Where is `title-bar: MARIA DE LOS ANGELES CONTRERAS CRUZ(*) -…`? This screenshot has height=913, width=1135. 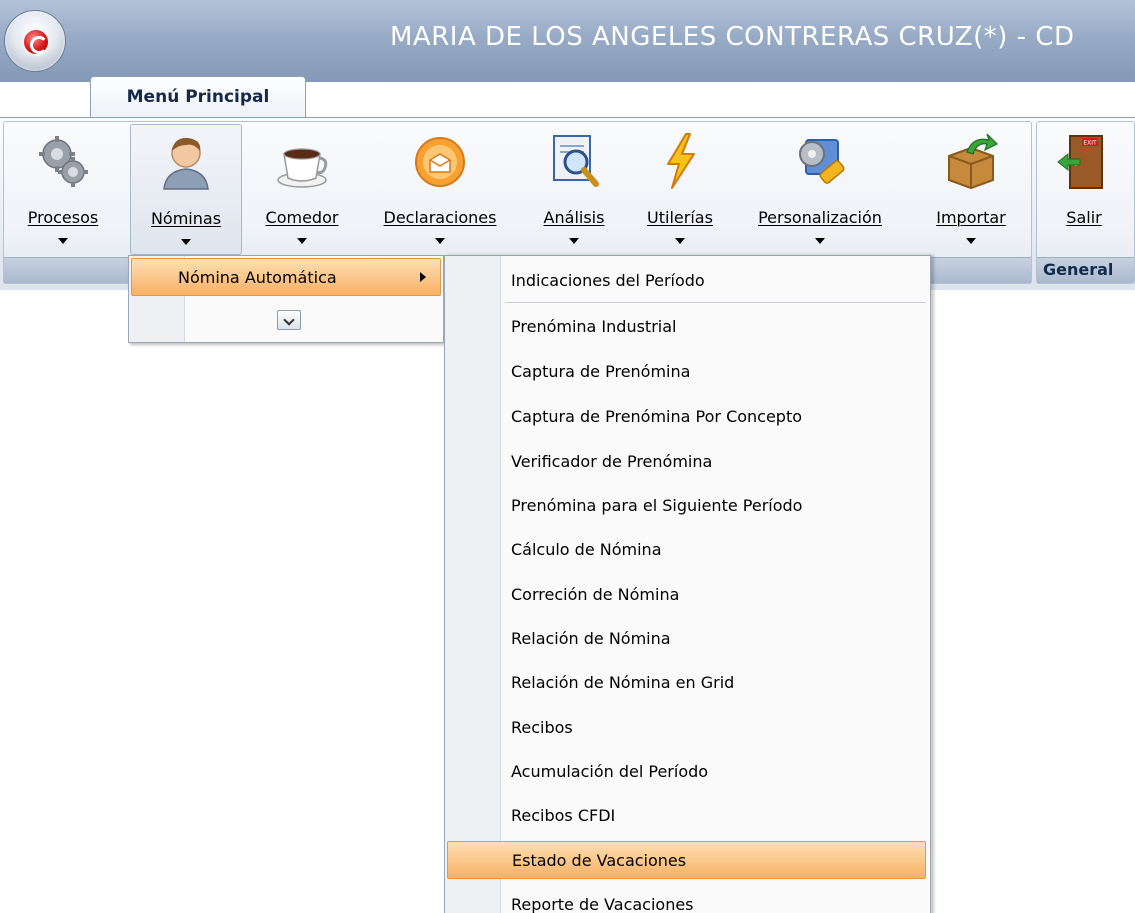
title-bar: MARIA DE LOS ANGELES CONTRERAS CRUZ(*) -… is located at coordinates (567, 41).